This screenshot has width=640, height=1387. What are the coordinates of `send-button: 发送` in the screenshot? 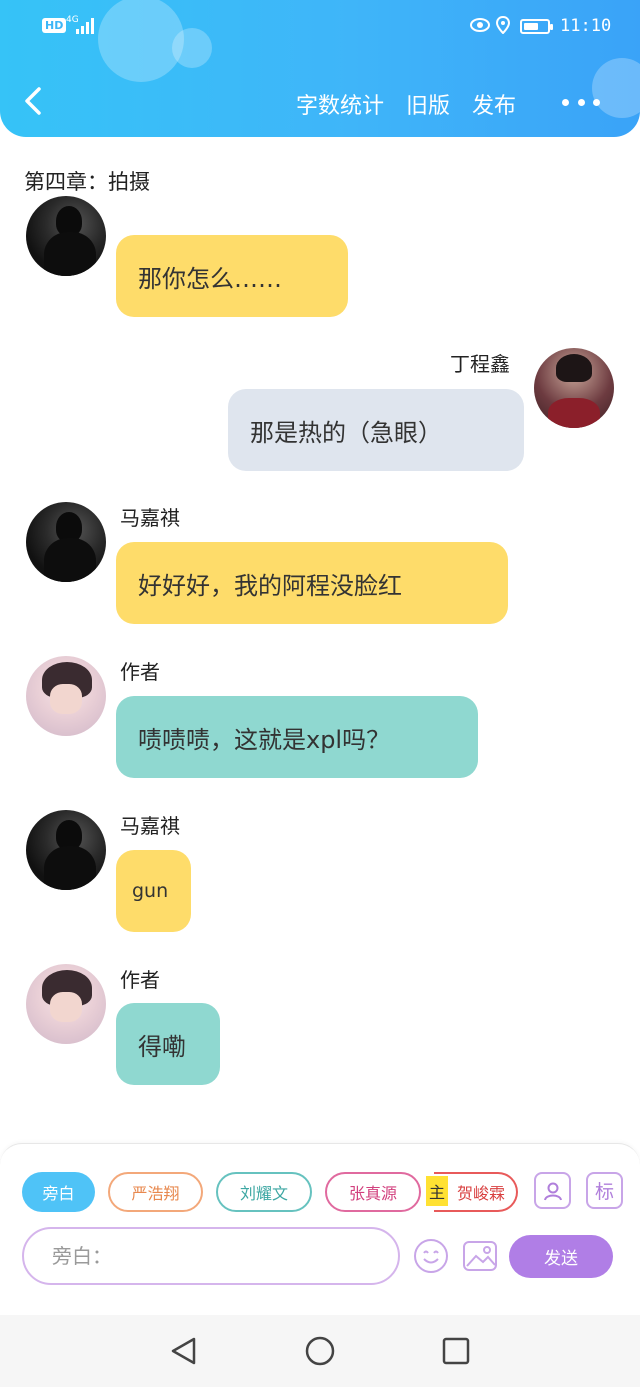 It's located at (561, 1256).